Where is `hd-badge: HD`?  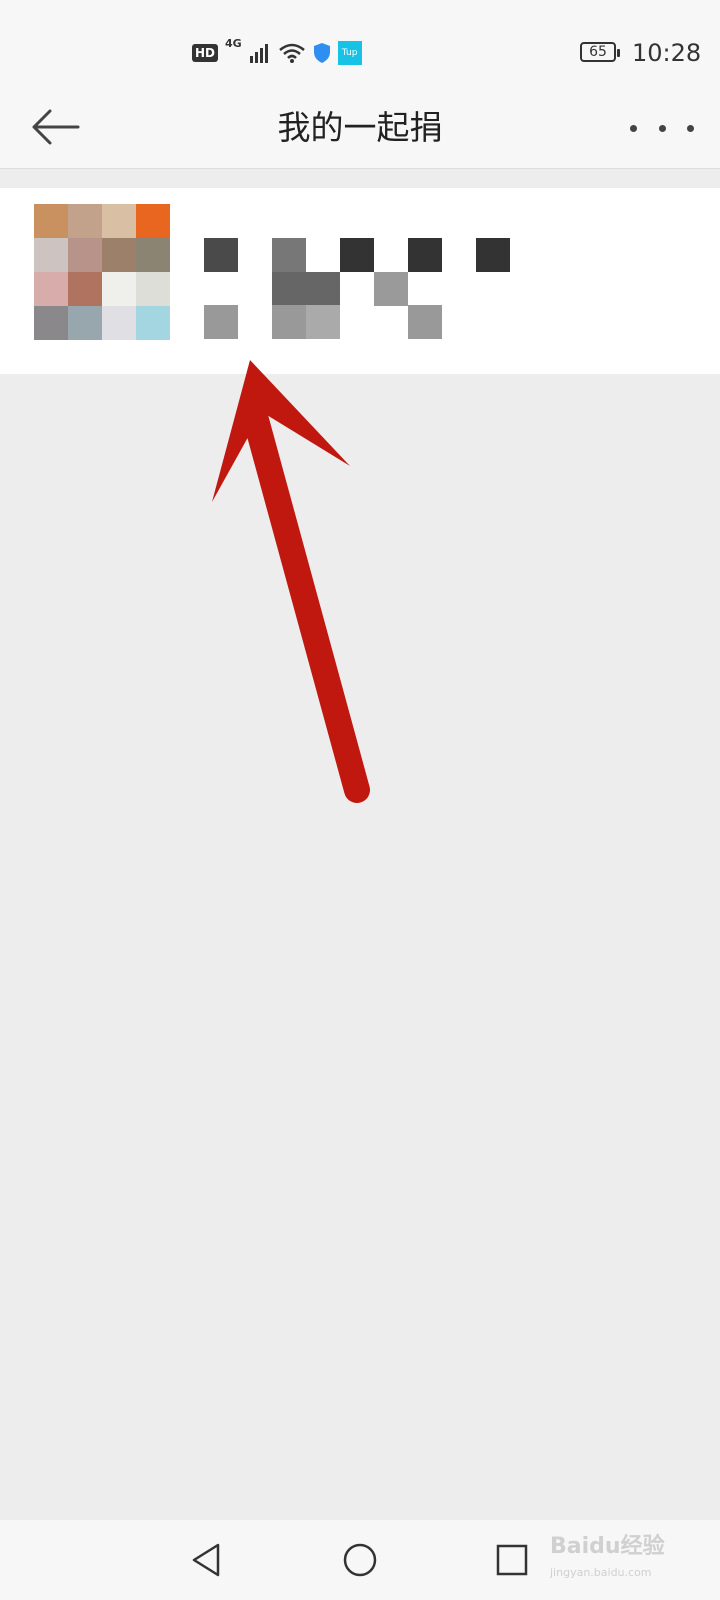
hd-badge: HD is located at coordinates (205, 53).